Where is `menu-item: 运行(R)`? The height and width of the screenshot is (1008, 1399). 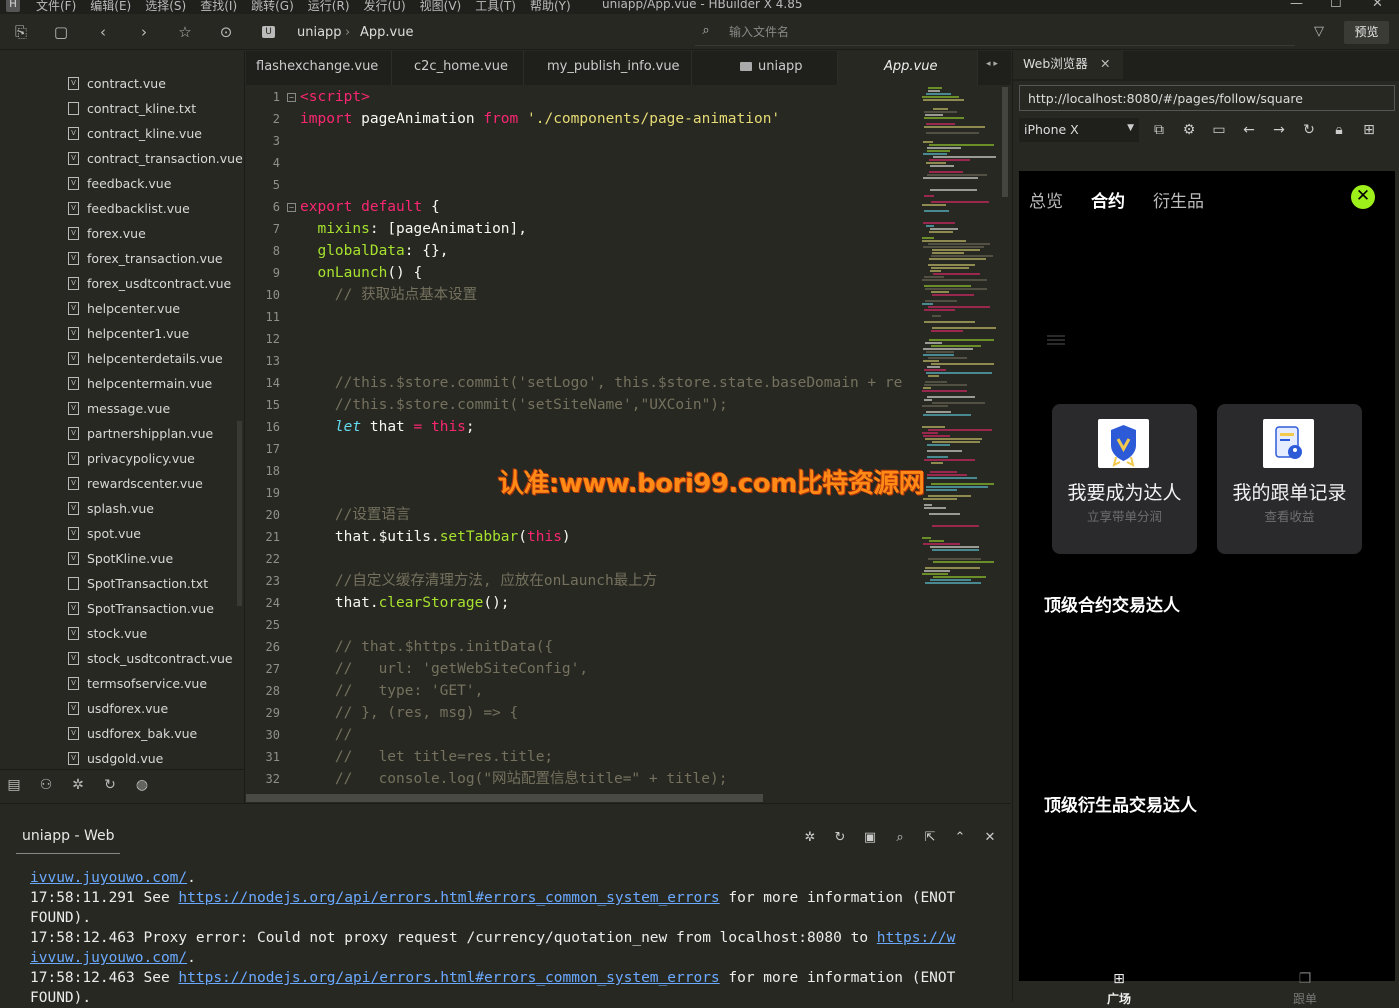 menu-item: 运行(R) is located at coordinates (329, 7).